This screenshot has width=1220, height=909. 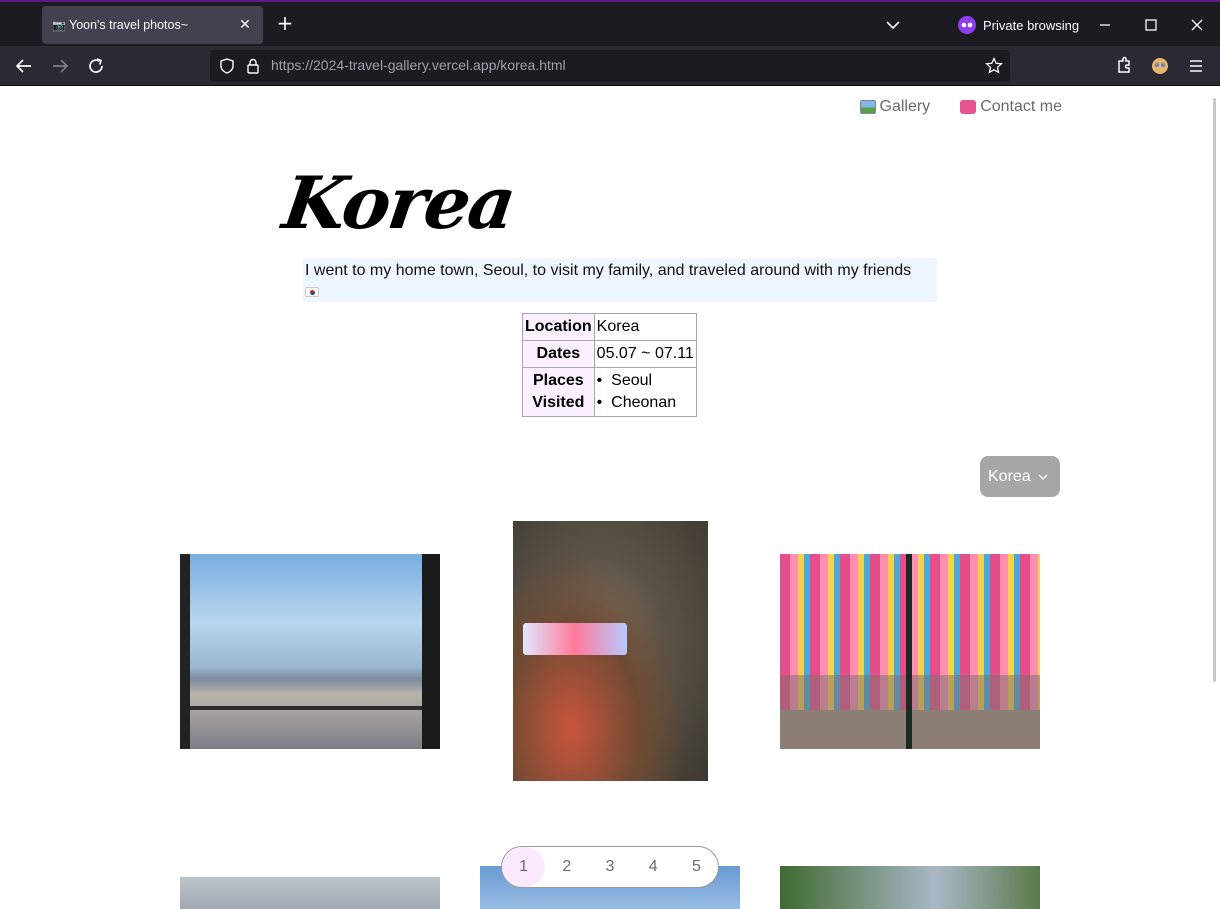 What do you see at coordinates (245, 25) in the screenshot?
I see `close-tab-icon: ✕` at bounding box center [245, 25].